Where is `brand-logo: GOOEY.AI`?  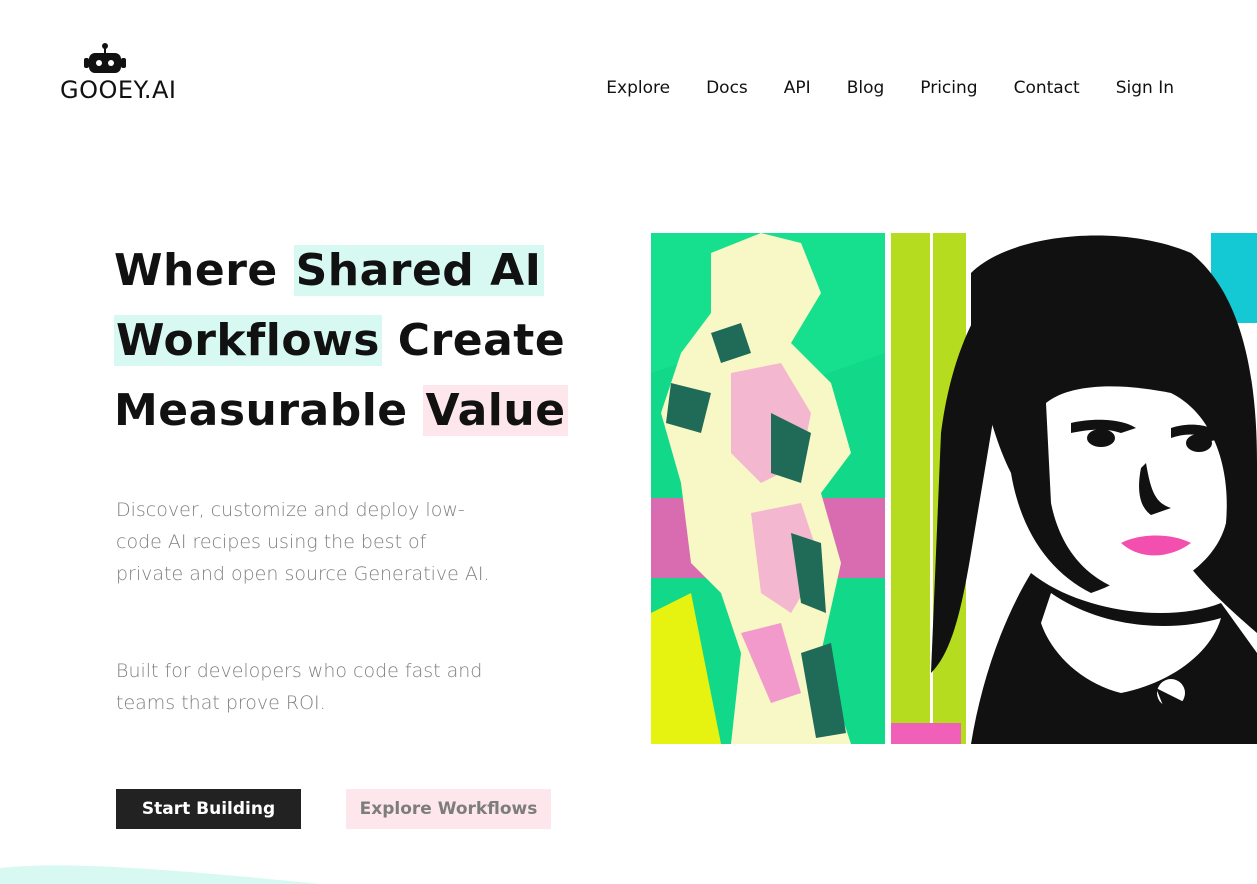
brand-logo: GOOEY.AI is located at coordinates (125, 73).